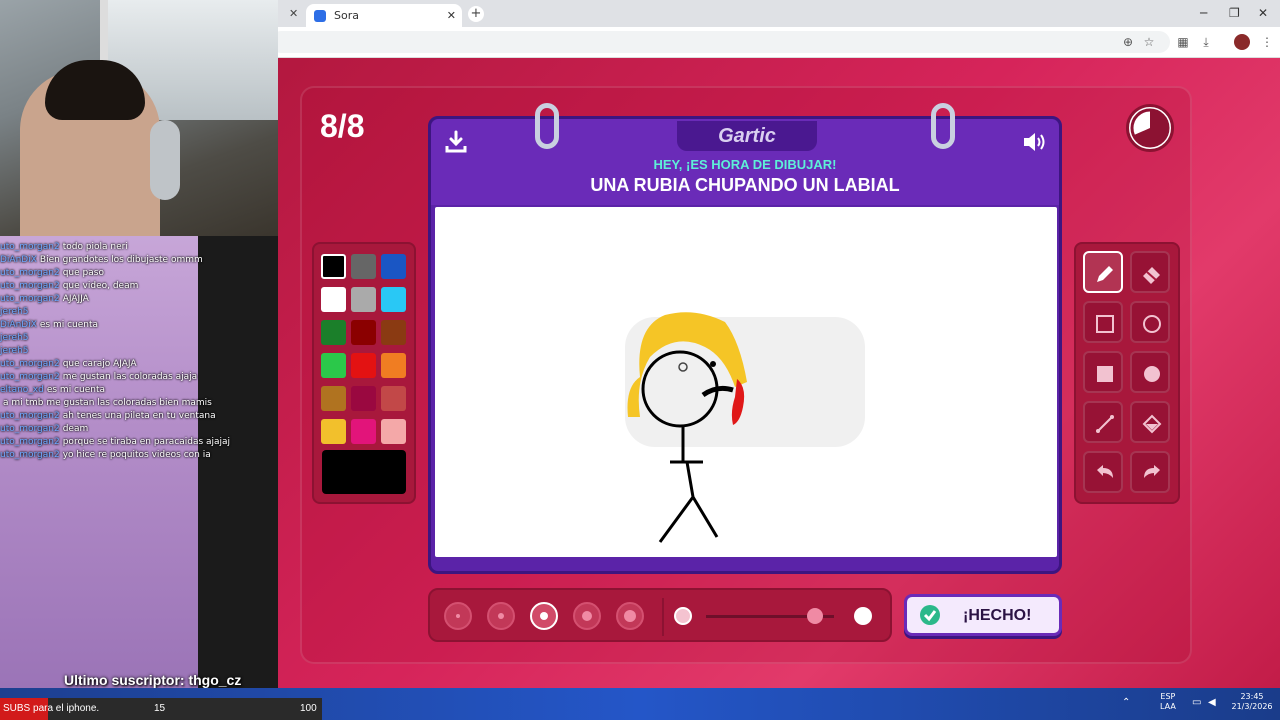 The image size is (1280, 720). Describe the element at coordinates (384, 15) in the screenshot. I see `tab-sora: Sora ✕` at that location.